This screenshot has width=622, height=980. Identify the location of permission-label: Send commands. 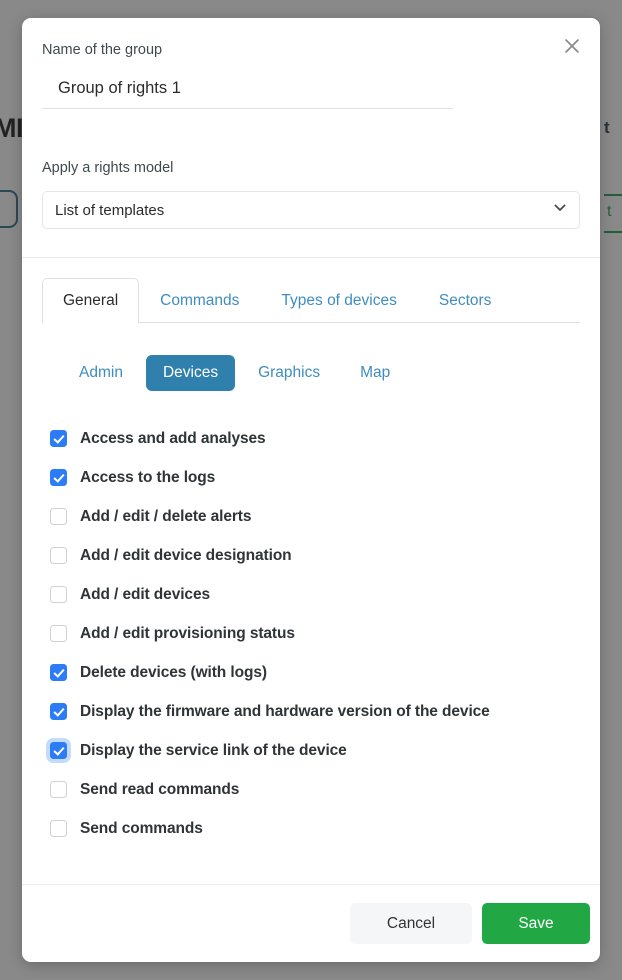
(141, 828).